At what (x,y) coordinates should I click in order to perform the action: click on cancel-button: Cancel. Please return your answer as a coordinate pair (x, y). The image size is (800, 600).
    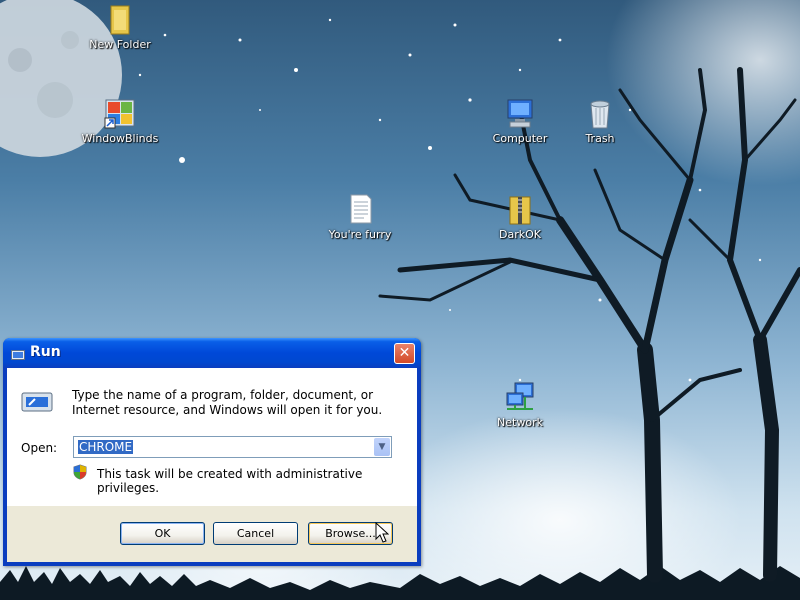
    Looking at the image, I should click on (255, 533).